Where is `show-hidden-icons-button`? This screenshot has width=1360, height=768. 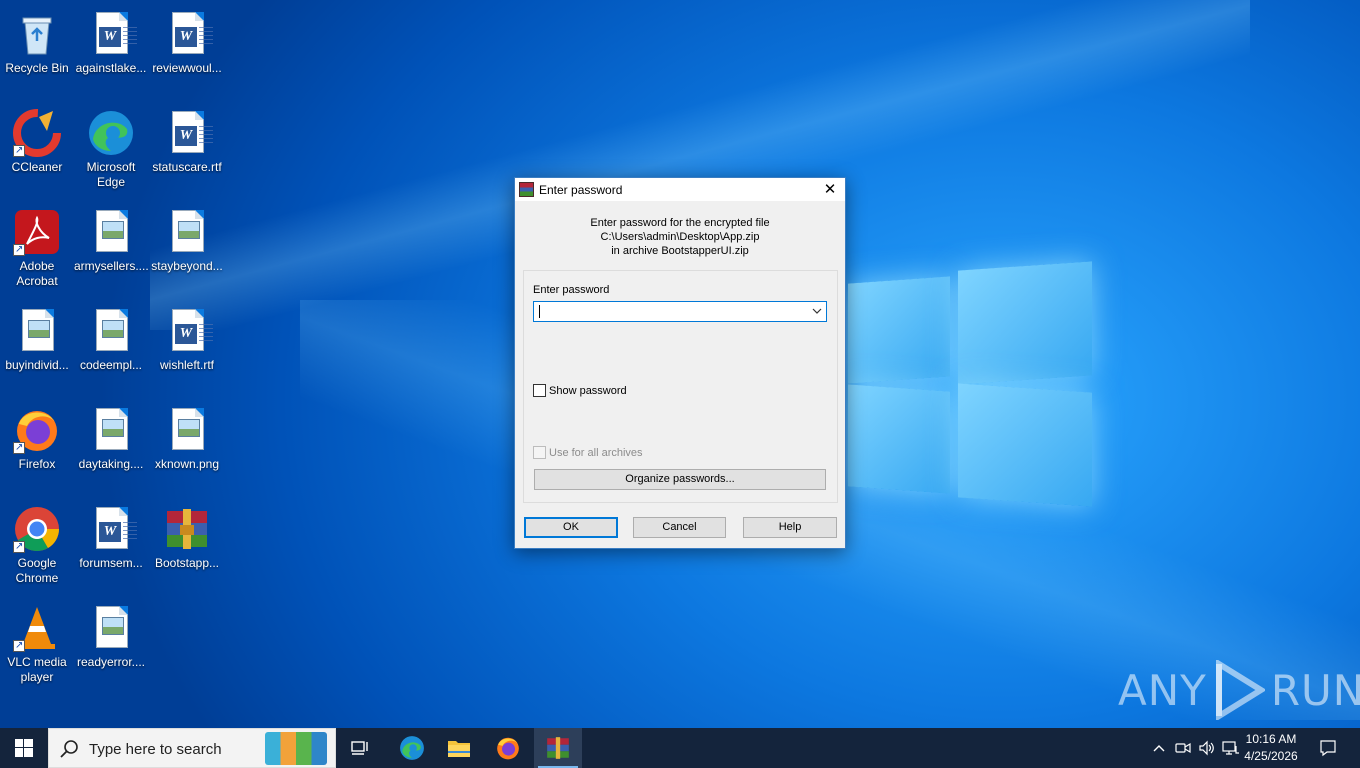
show-hidden-icons-button is located at coordinates (1159, 748).